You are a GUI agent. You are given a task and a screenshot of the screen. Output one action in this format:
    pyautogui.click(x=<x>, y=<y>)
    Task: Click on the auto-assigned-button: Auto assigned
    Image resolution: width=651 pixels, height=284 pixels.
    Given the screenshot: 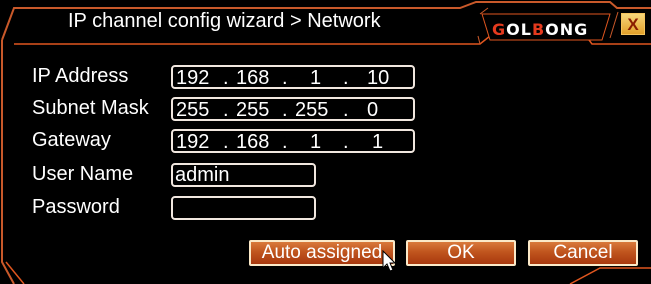 What is the action you would take?
    pyautogui.click(x=322, y=253)
    